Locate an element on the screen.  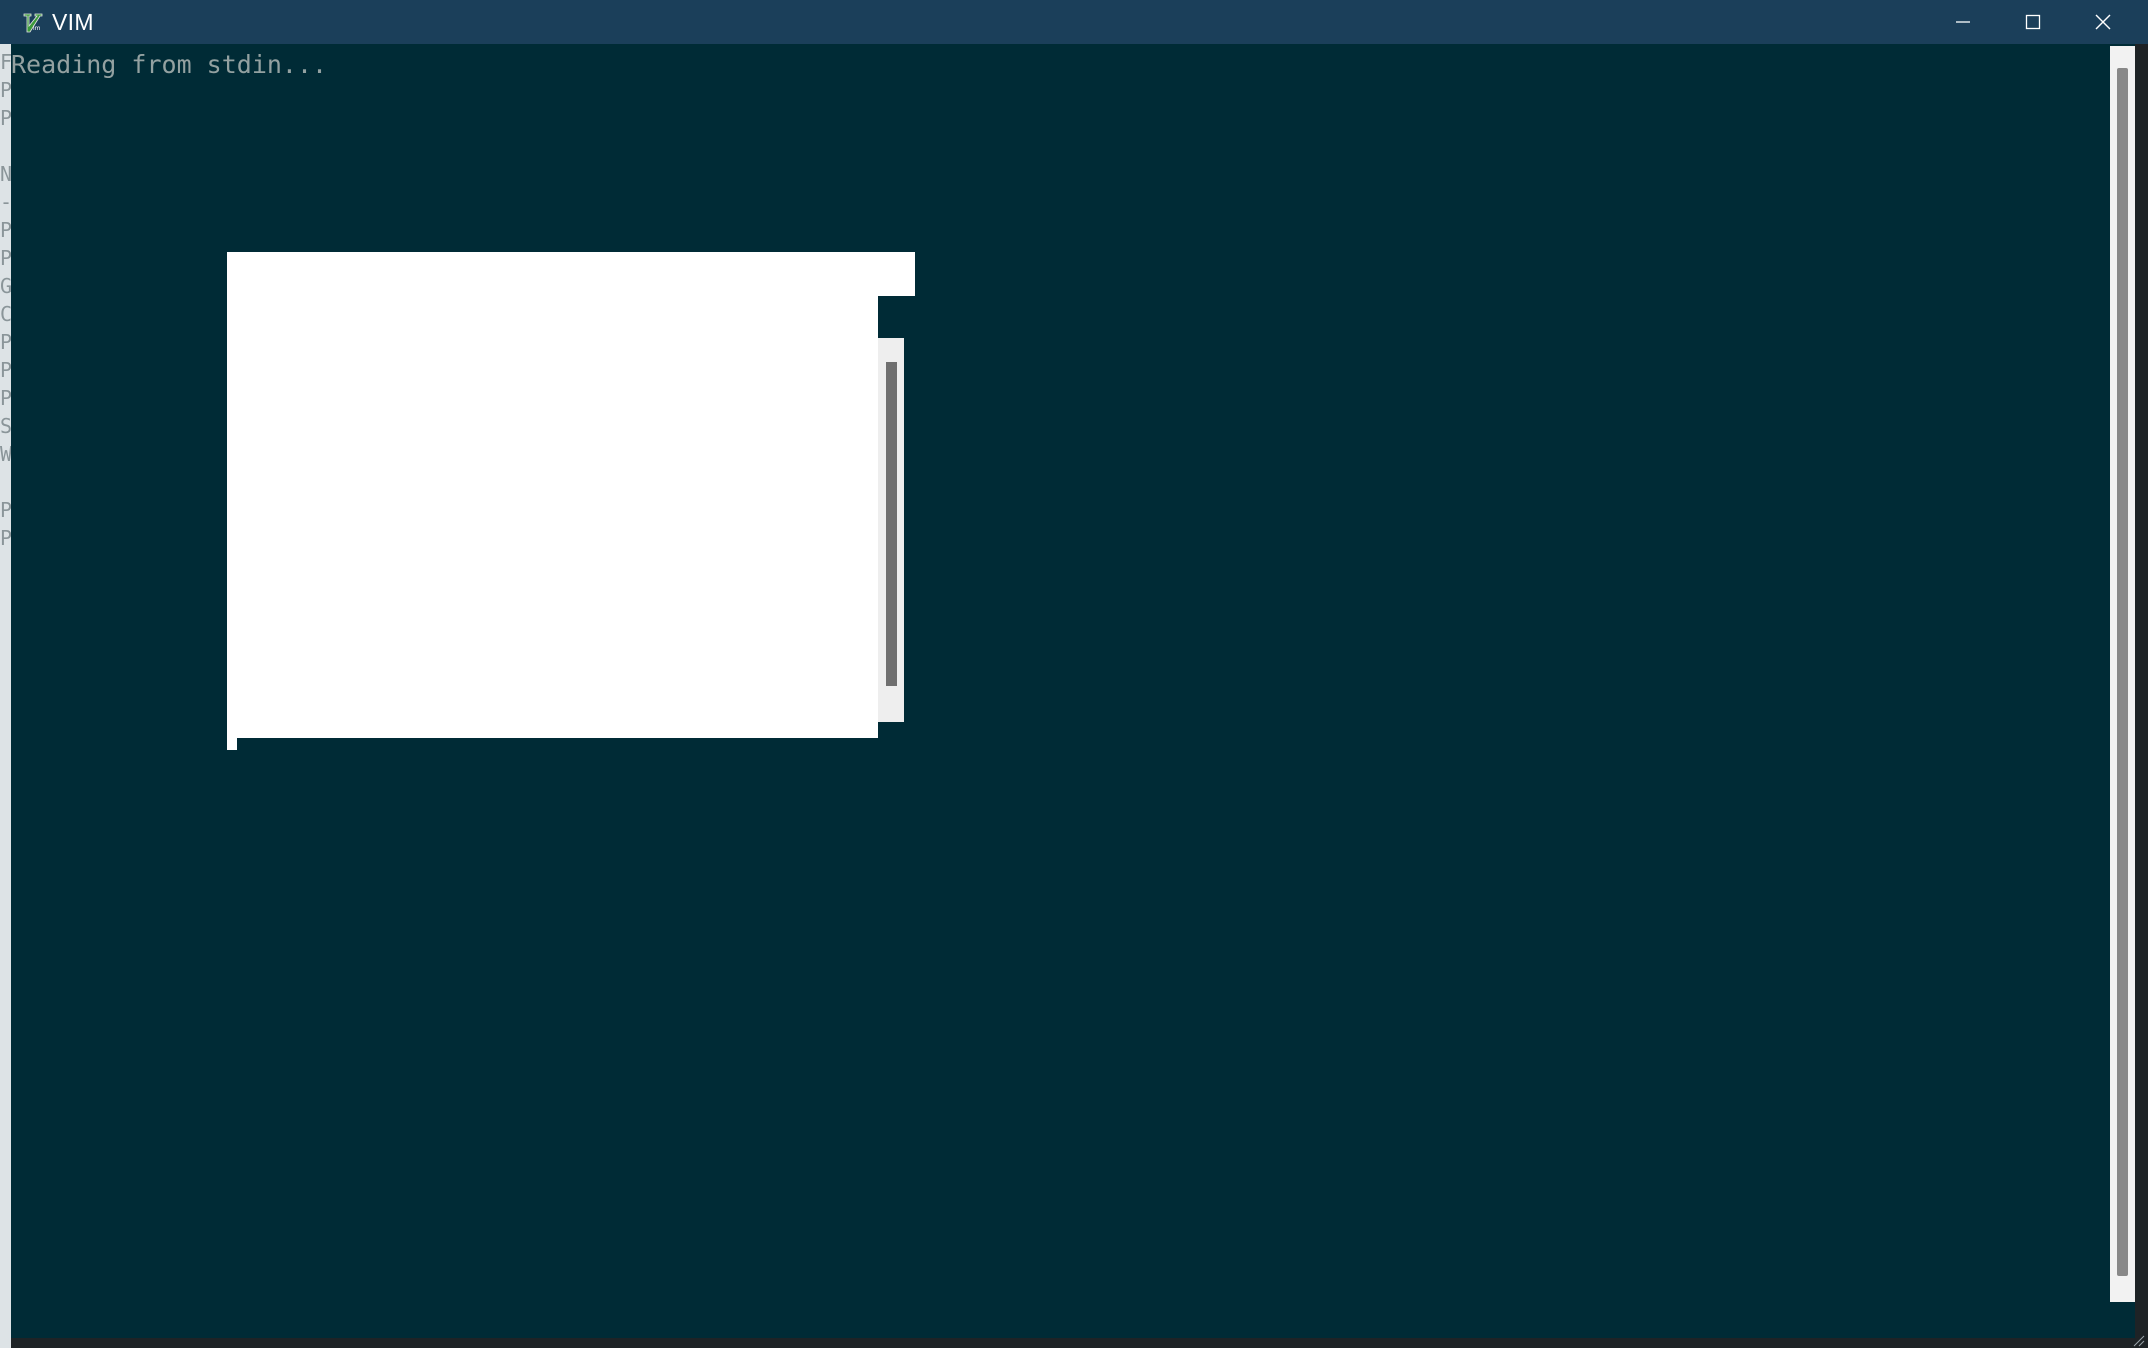
close-icon is located at coordinates (2103, 22).